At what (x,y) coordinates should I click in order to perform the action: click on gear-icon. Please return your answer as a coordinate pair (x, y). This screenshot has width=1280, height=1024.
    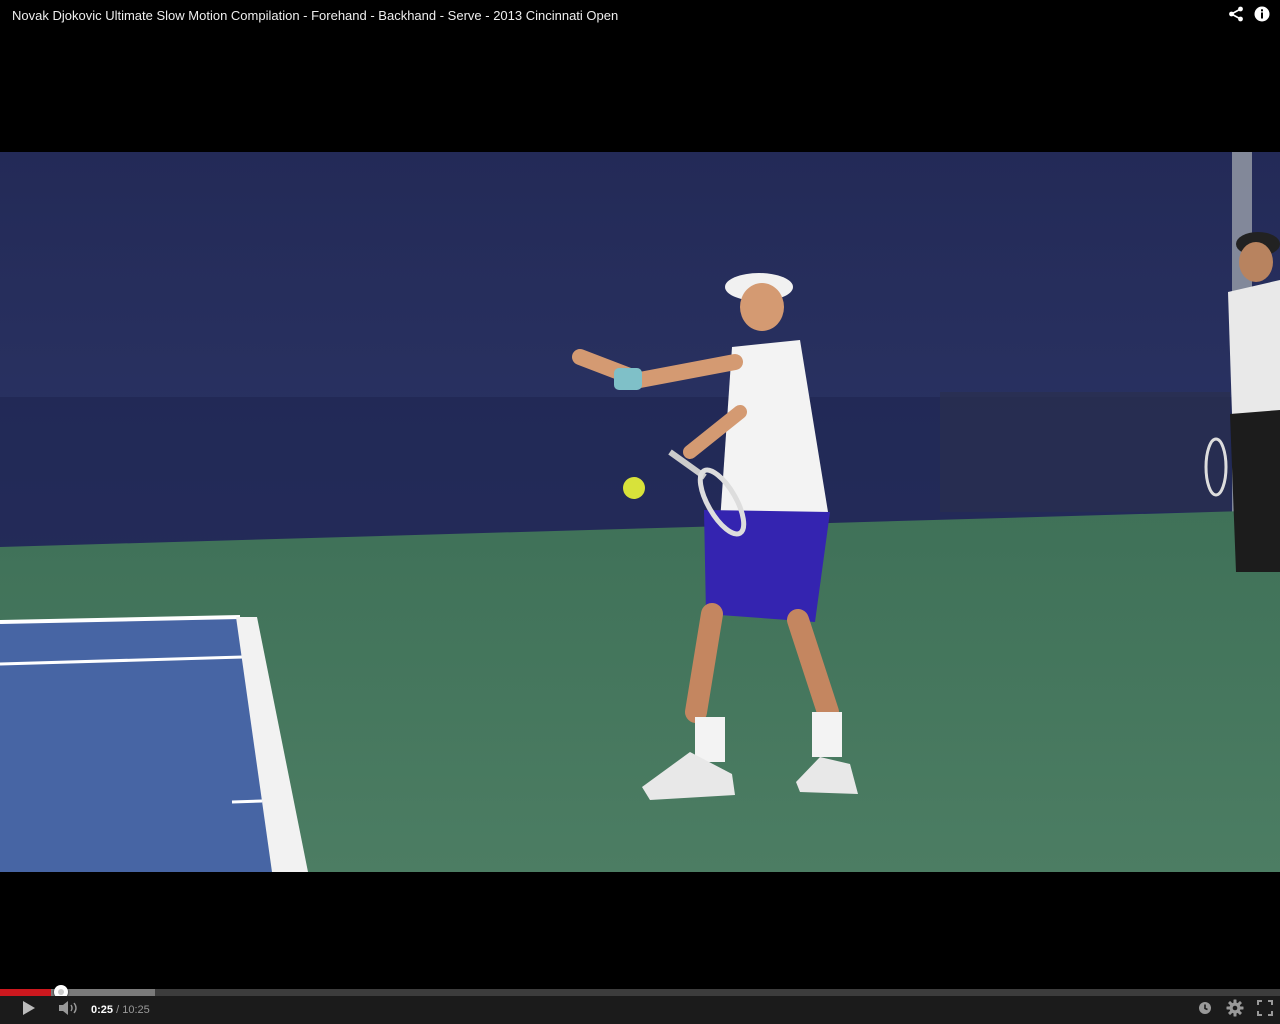
    Looking at the image, I should click on (1235, 1010).